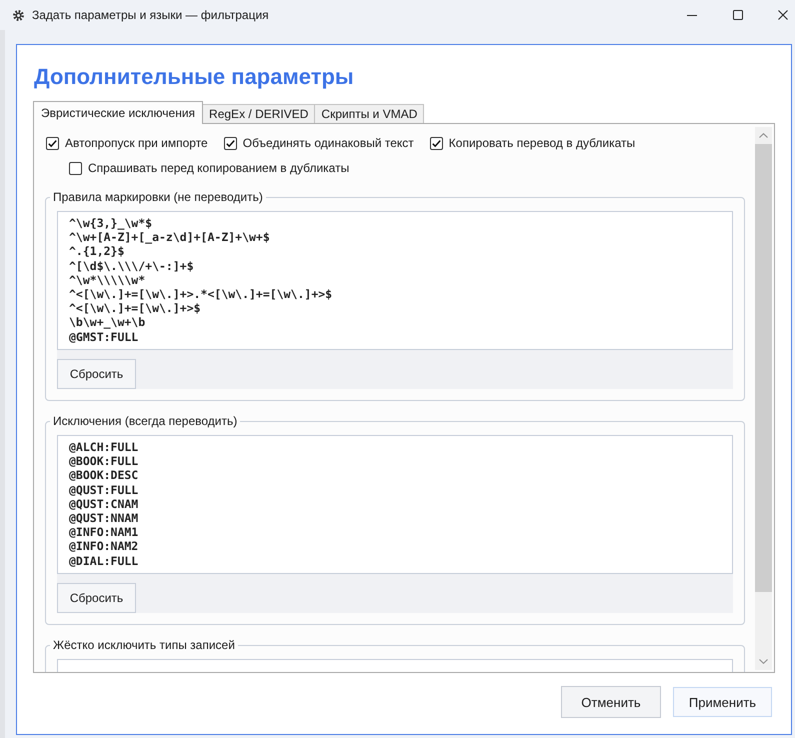  What do you see at coordinates (145, 421) in the screenshot?
I see `group-title: Исключения (всегда переводить)` at bounding box center [145, 421].